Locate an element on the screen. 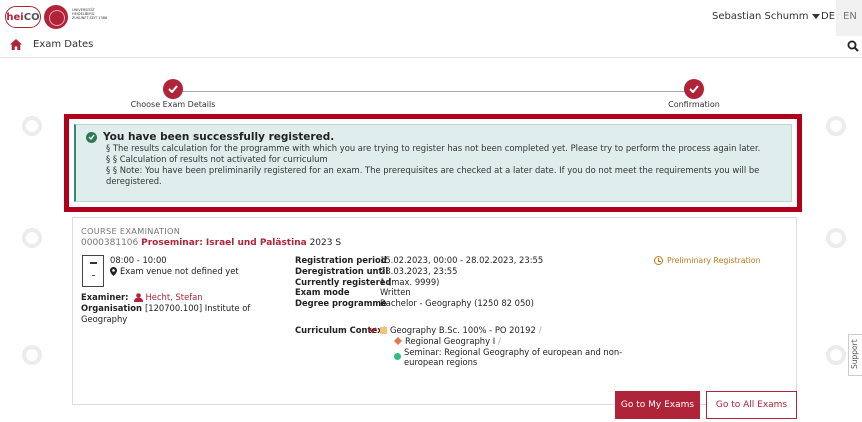 The width and height of the screenshot is (862, 422). language-en: EN is located at coordinates (850, 16).